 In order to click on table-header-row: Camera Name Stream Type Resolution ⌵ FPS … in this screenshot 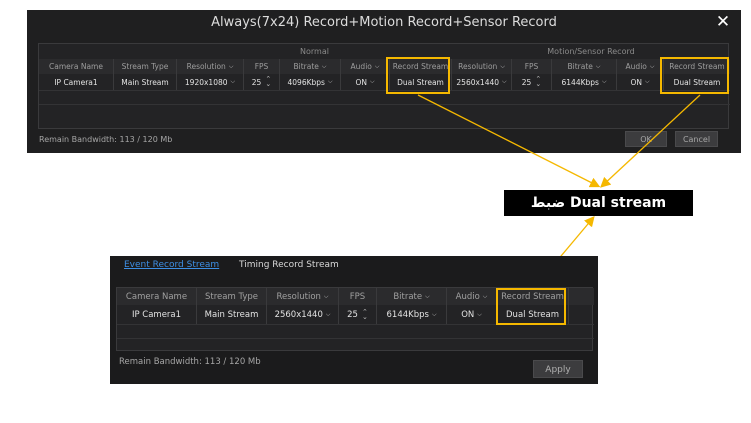, I will do `click(355, 296)`.